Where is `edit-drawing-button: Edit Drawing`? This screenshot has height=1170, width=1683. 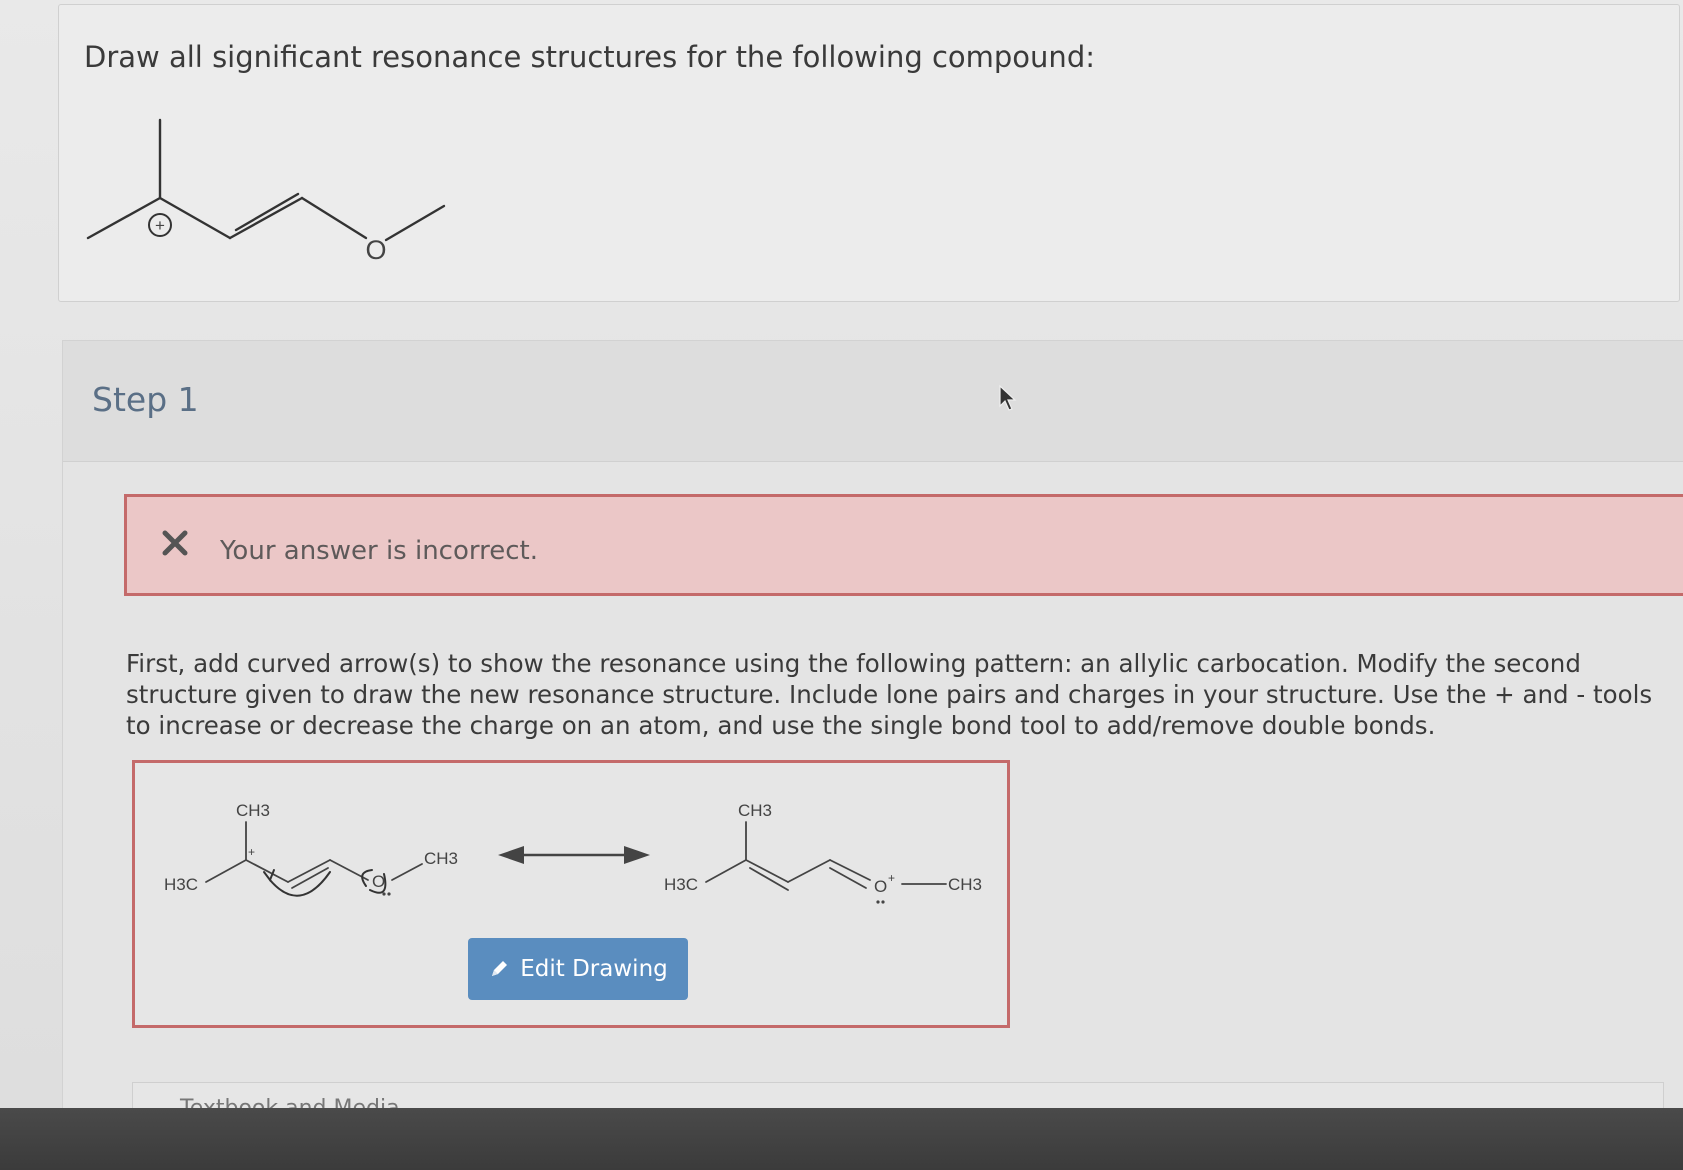
edit-drawing-button: Edit Drawing is located at coordinates (578, 969).